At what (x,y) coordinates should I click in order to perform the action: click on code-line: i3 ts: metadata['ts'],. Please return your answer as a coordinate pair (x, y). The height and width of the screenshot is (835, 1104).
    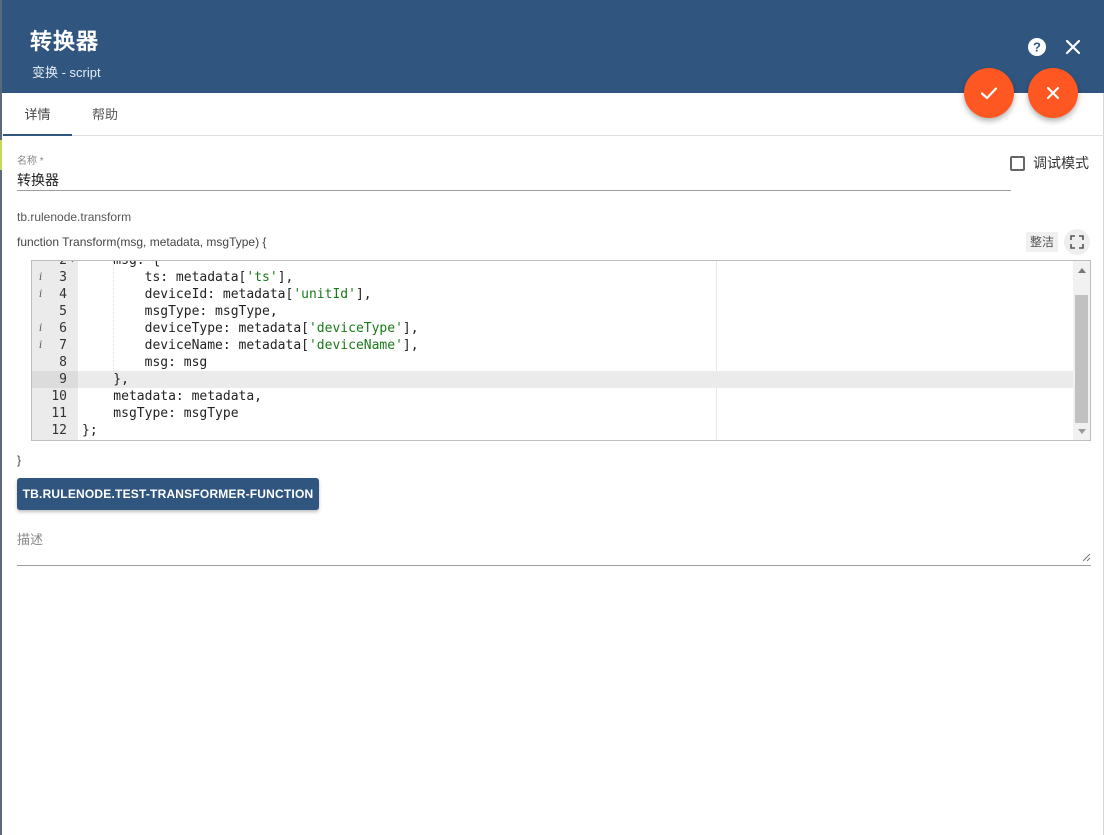
    Looking at the image, I should click on (552, 277).